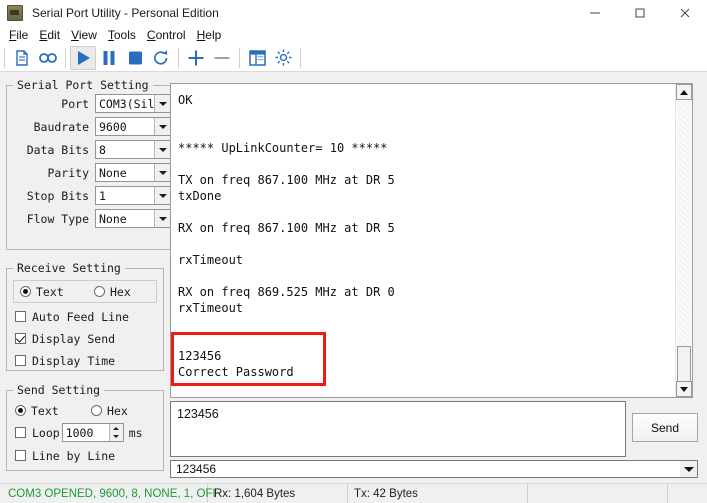  Describe the element at coordinates (161, 58) in the screenshot. I see `refresh-icon` at that location.